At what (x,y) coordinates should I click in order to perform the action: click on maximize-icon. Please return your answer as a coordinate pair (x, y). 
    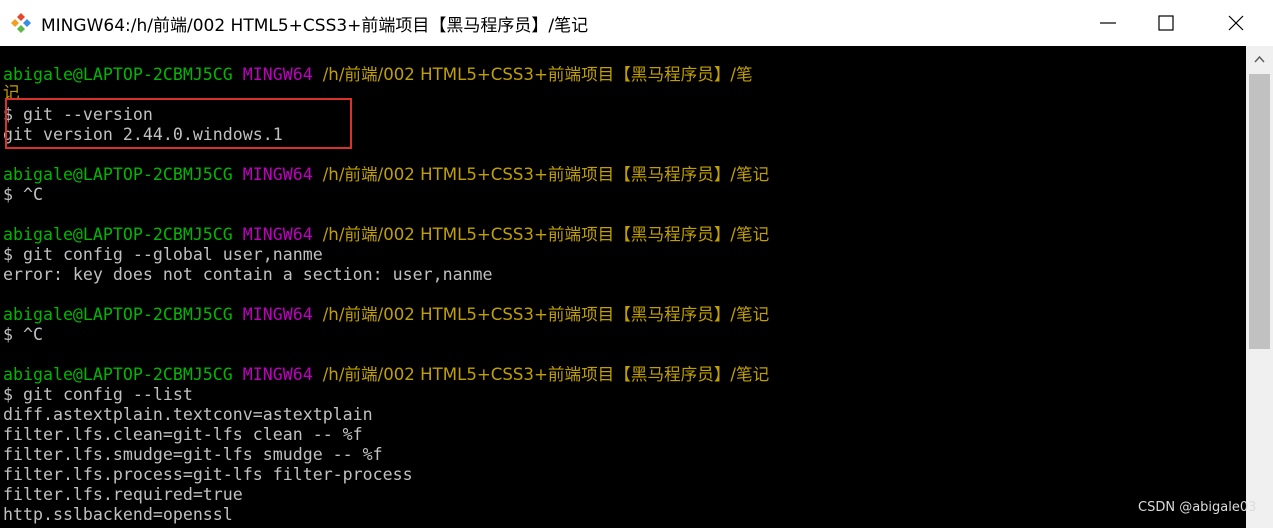
    Looking at the image, I should click on (1166, 23).